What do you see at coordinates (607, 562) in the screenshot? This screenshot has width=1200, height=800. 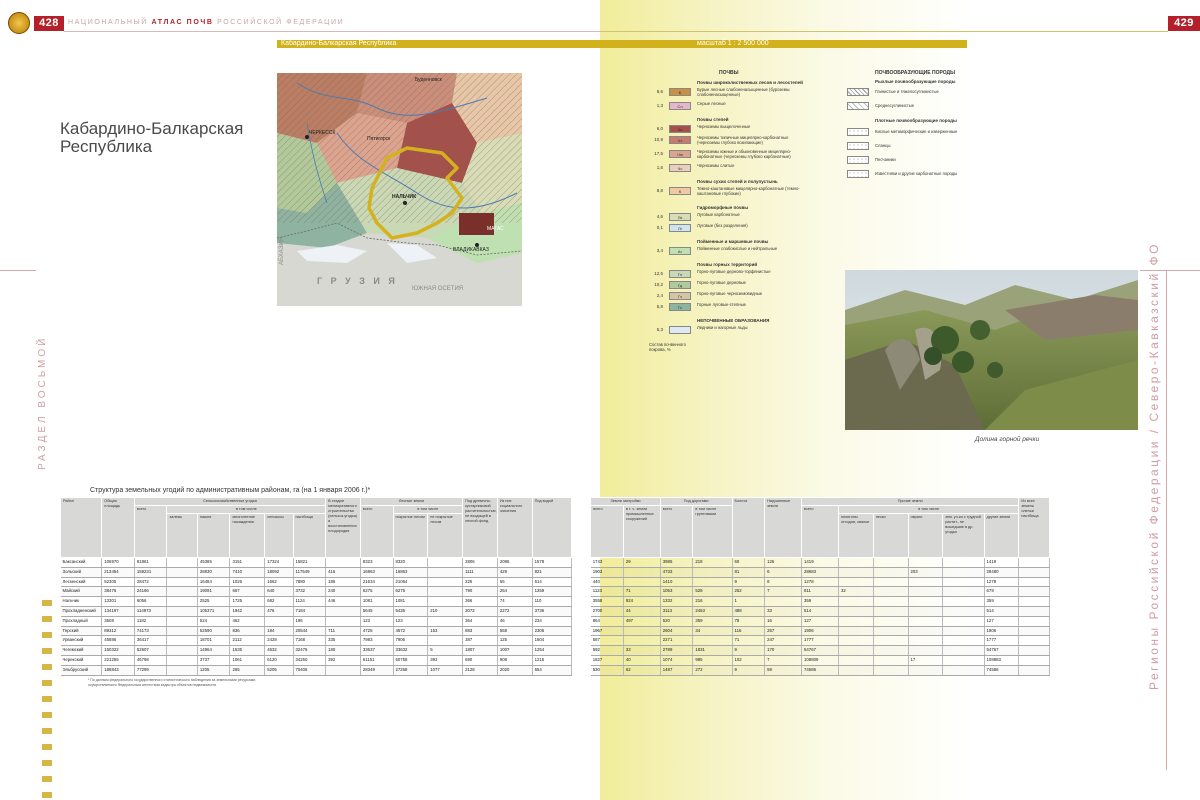 I see `table-cell: 1743` at bounding box center [607, 562].